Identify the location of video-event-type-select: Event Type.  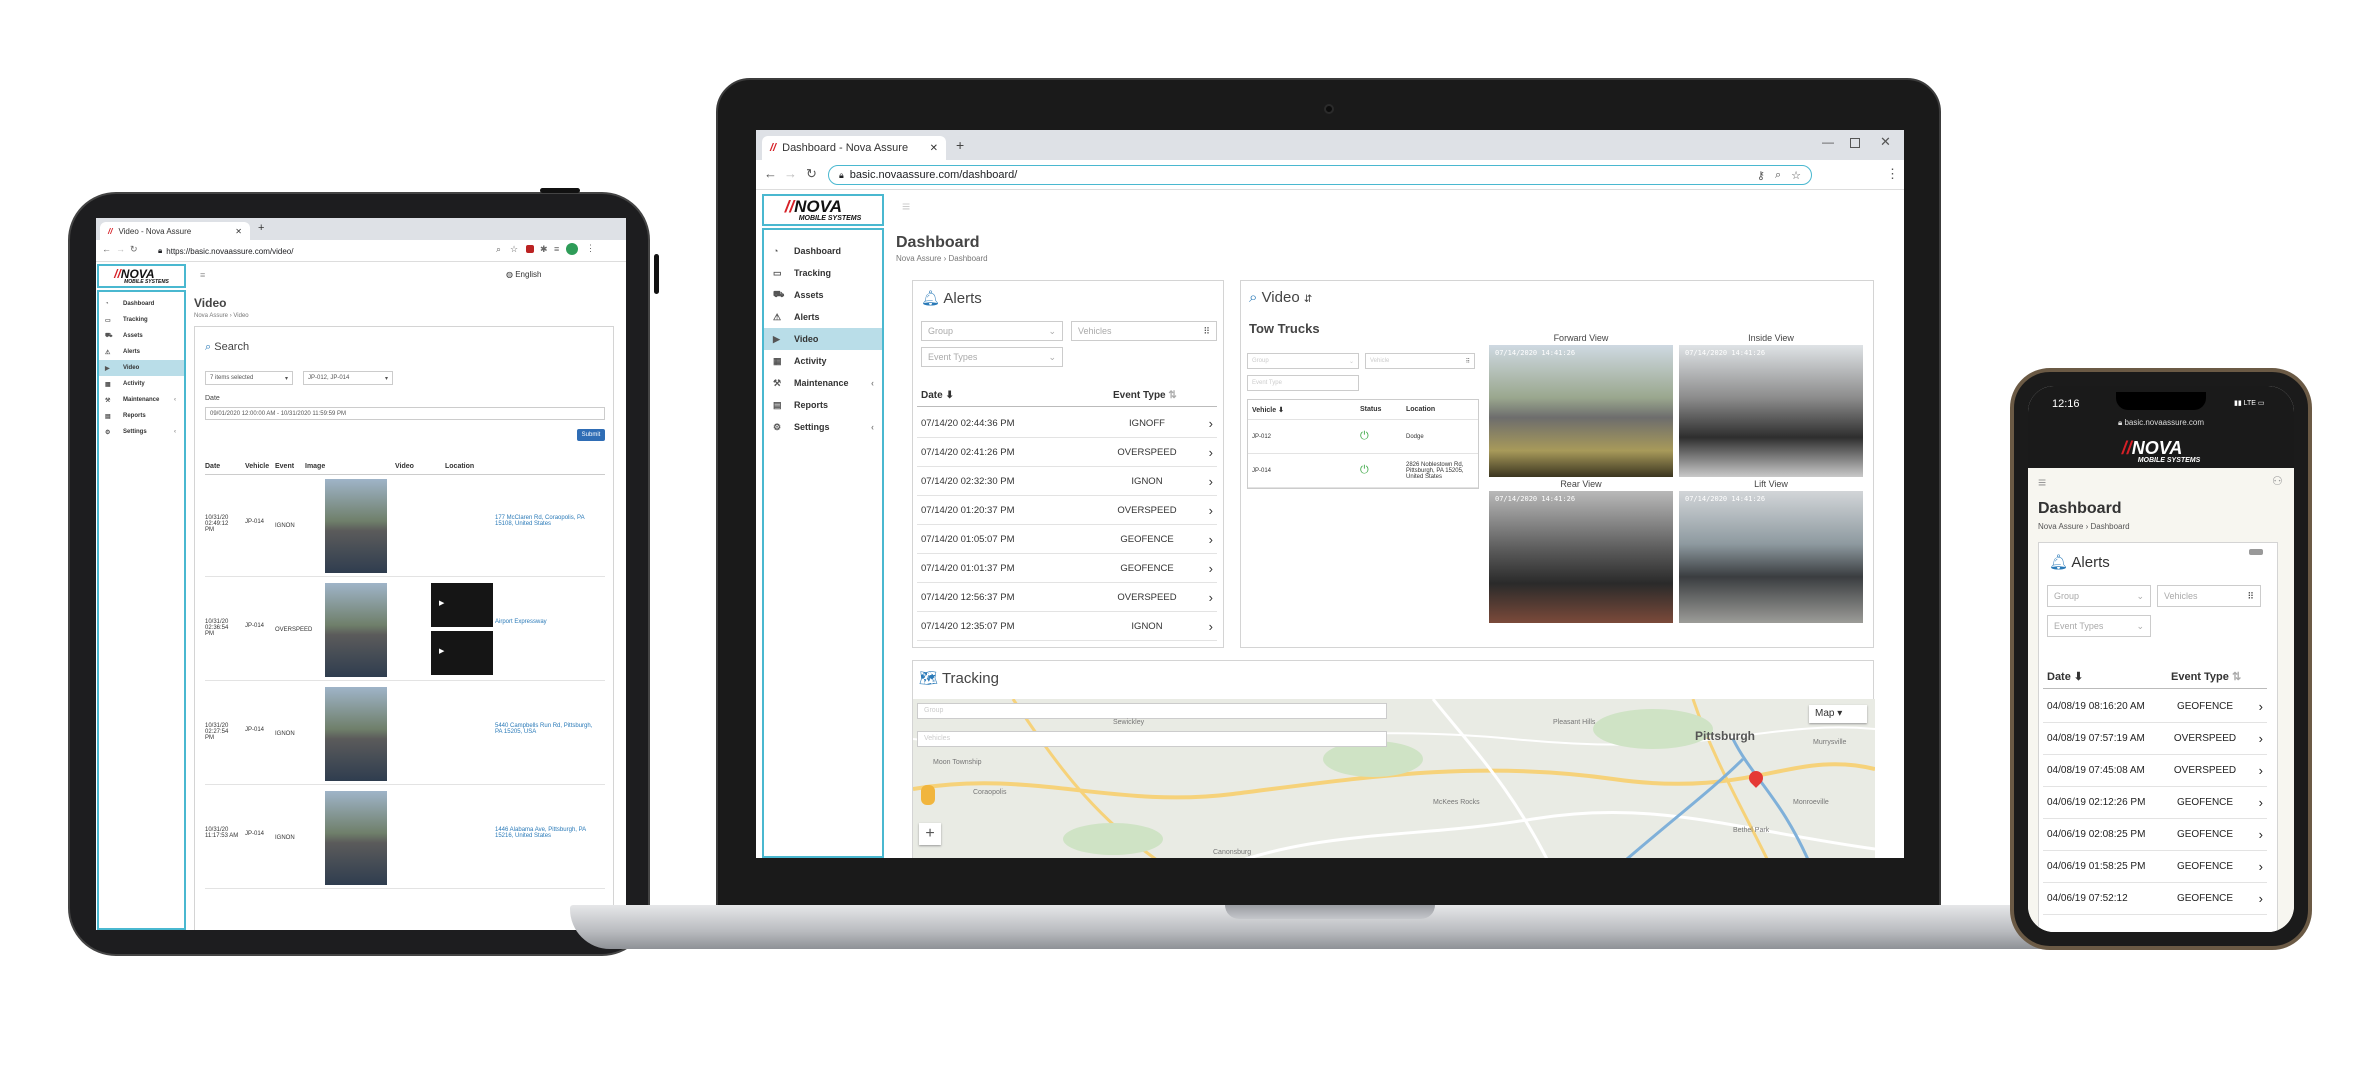
(1303, 383).